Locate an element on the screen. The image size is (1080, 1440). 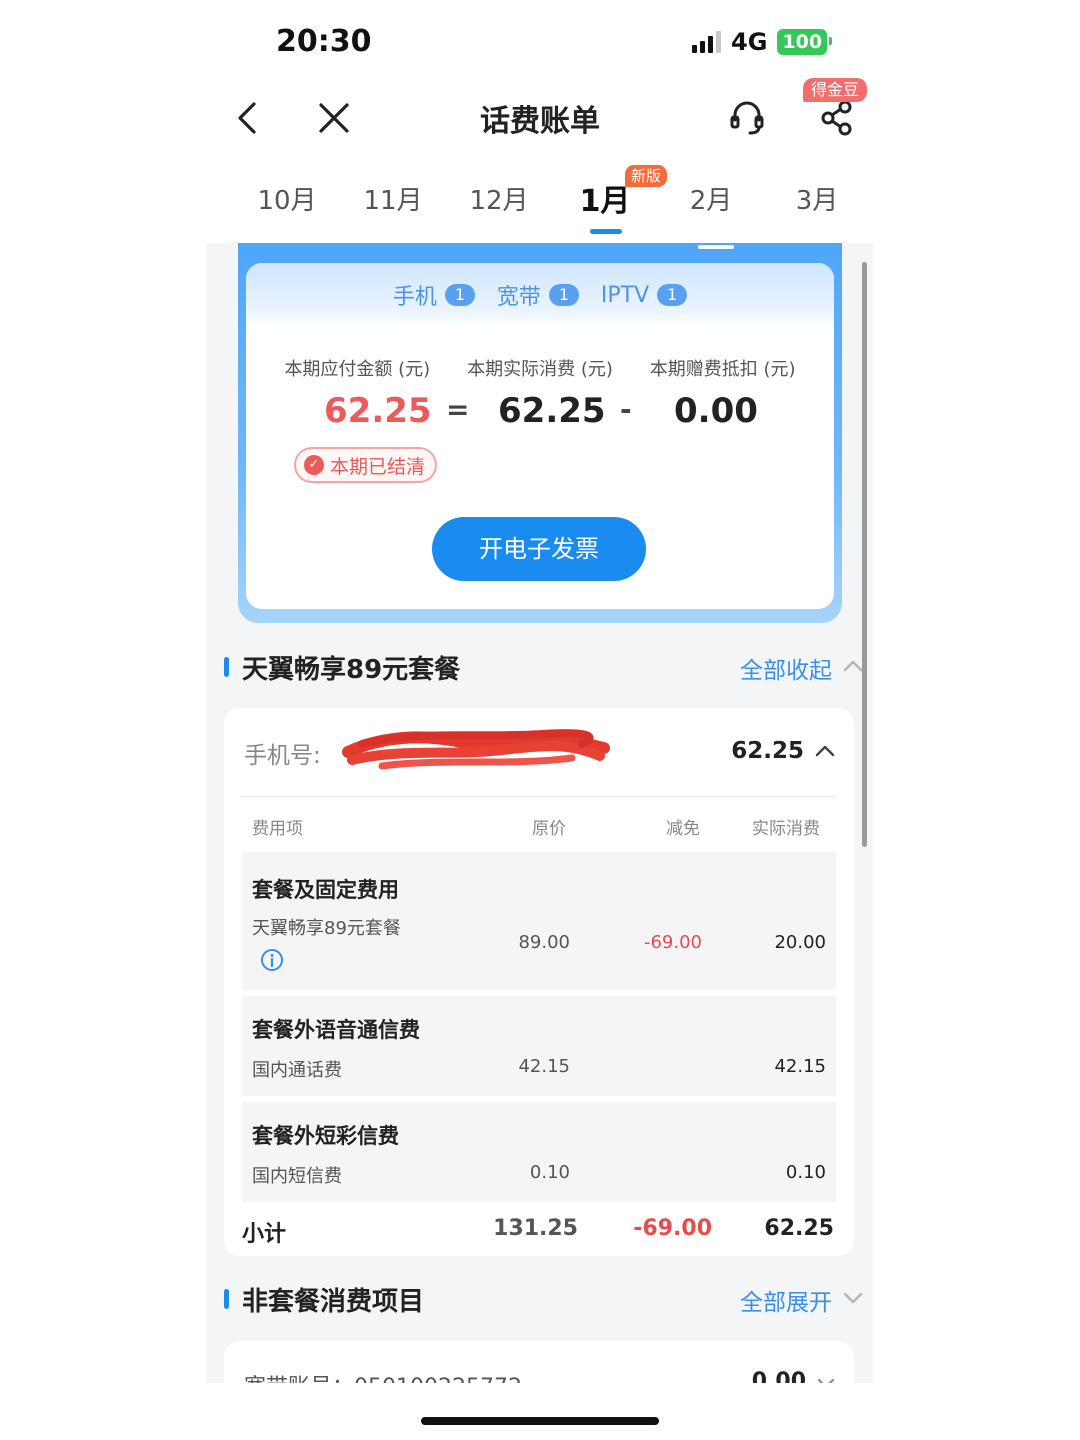
fee-discount: -69.00 is located at coordinates (672, 942).